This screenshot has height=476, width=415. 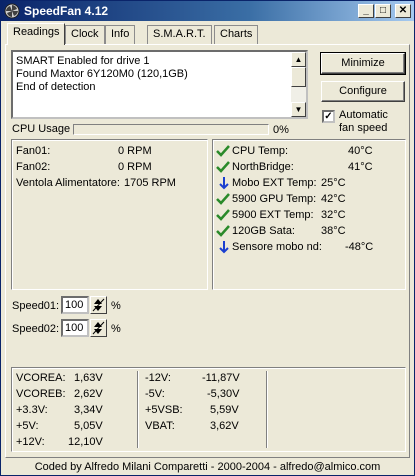 What do you see at coordinates (150, 183) in the screenshot?
I see `fan-value: 1705 RPM` at bounding box center [150, 183].